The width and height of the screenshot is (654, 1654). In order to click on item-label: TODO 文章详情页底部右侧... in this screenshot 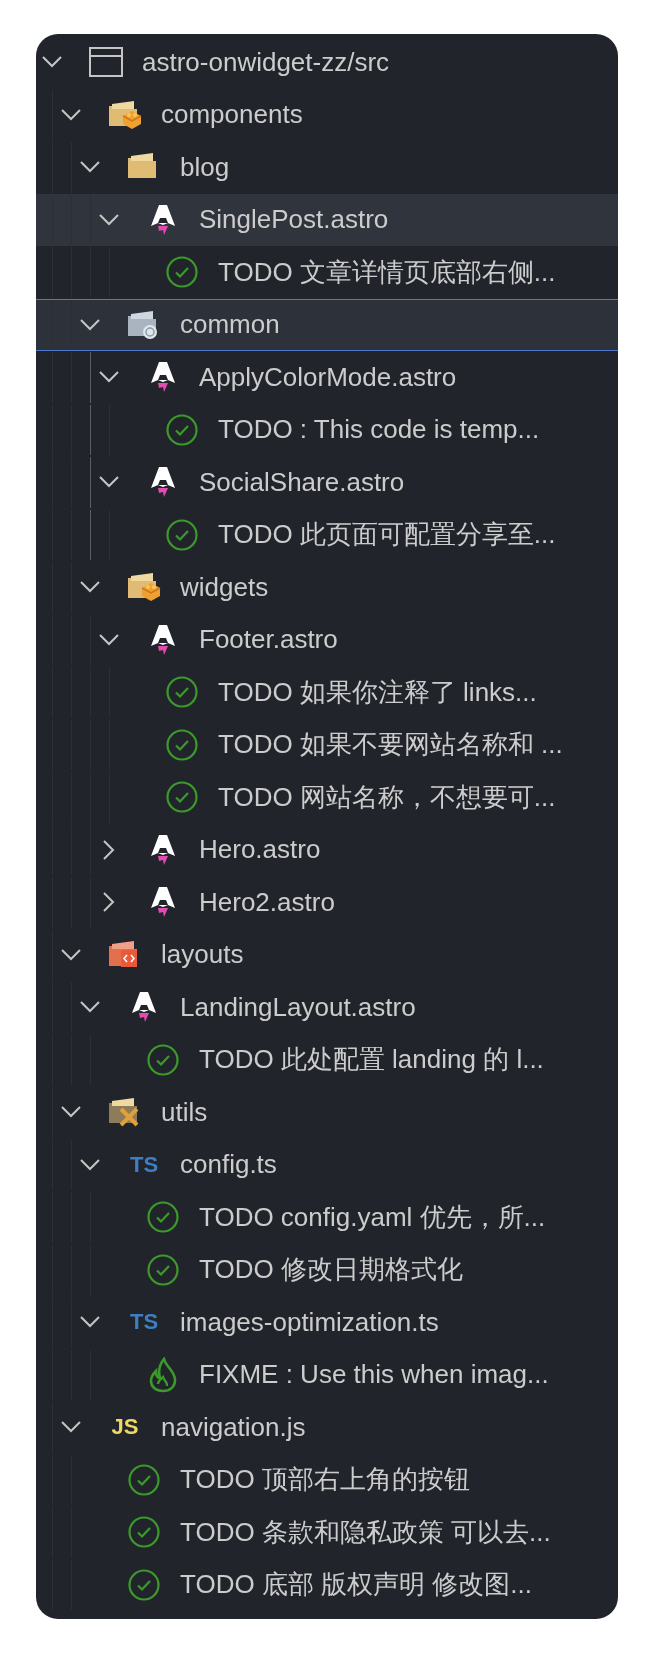, I will do `click(387, 272)`.